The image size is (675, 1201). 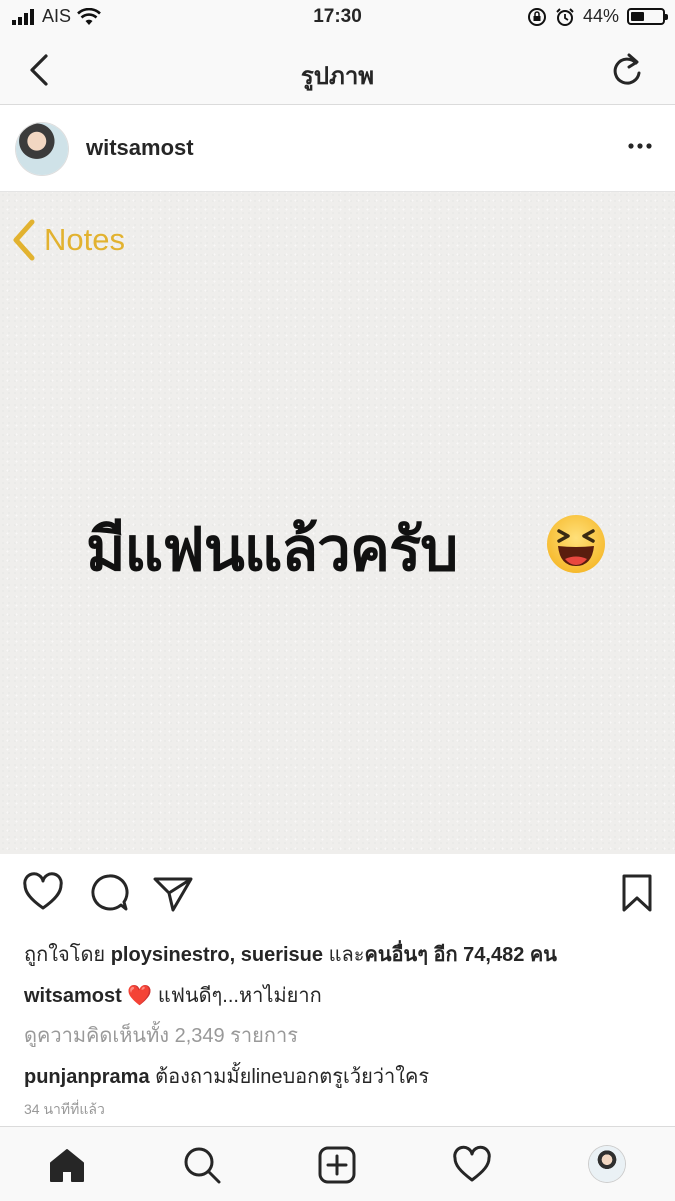 What do you see at coordinates (217, 955) in the screenshot?
I see `likes-names: ploysinestro, suerisue` at bounding box center [217, 955].